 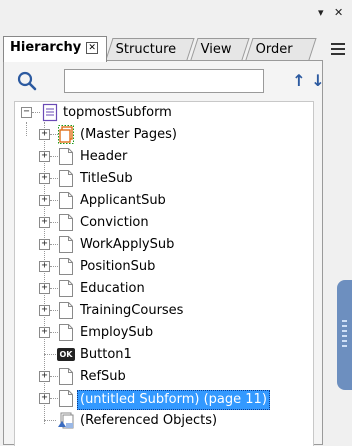 What do you see at coordinates (104, 156) in the screenshot?
I see `tree-item-label: Header` at bounding box center [104, 156].